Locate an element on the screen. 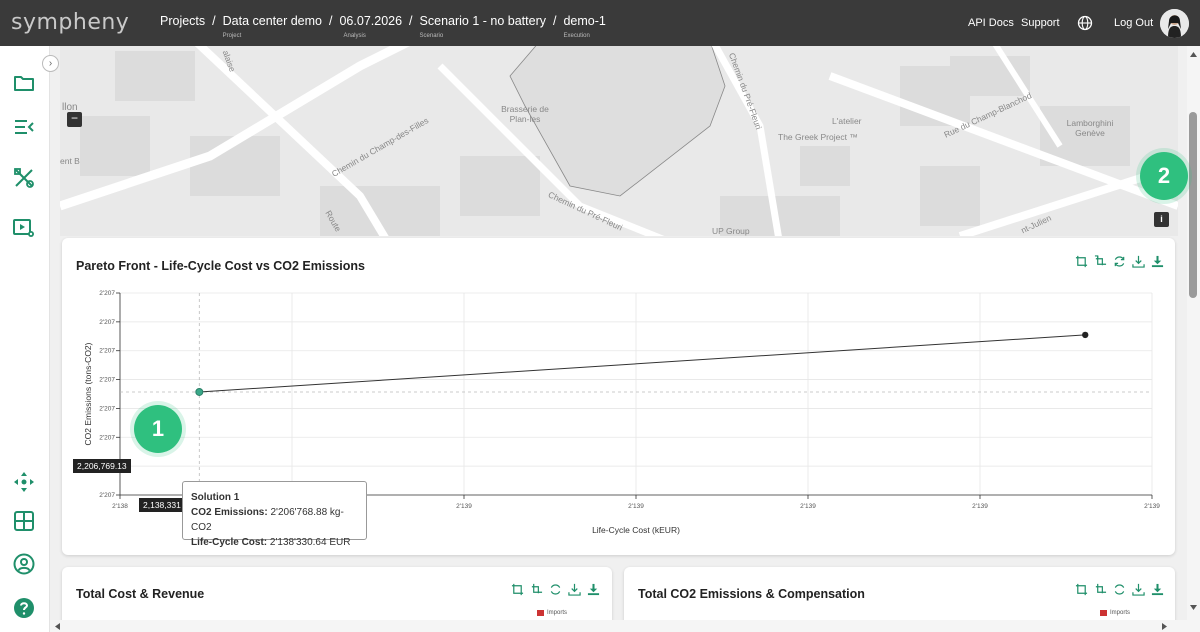 The image size is (1200, 632). map-label: ent B is located at coordinates (70, 161).